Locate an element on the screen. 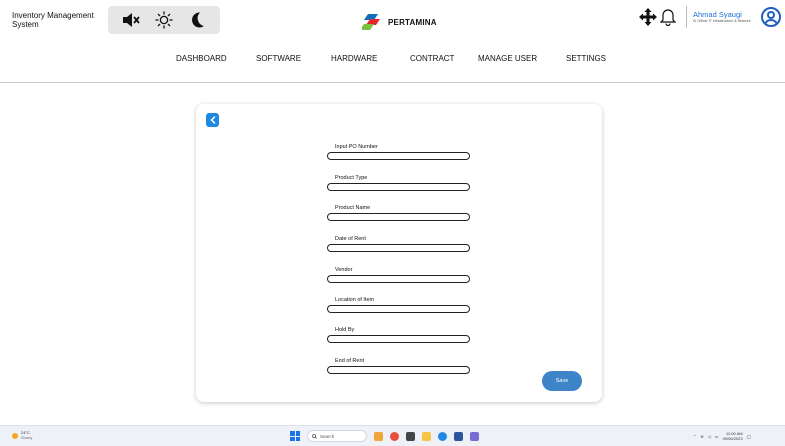 This screenshot has width=785, height=446. chrome-app-icon is located at coordinates (394, 436).